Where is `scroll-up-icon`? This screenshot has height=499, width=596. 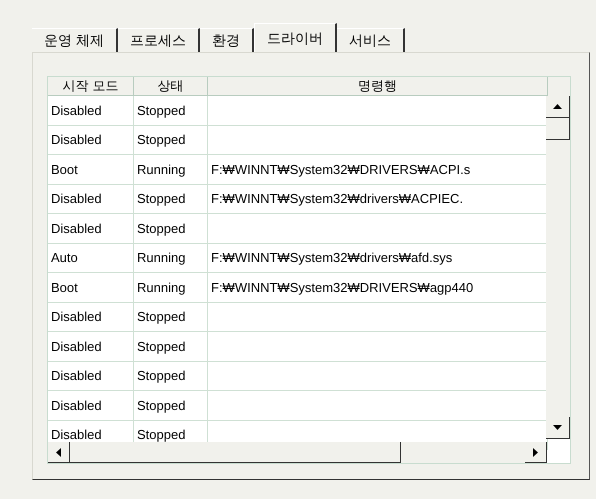
scroll-up-icon is located at coordinates (558, 107).